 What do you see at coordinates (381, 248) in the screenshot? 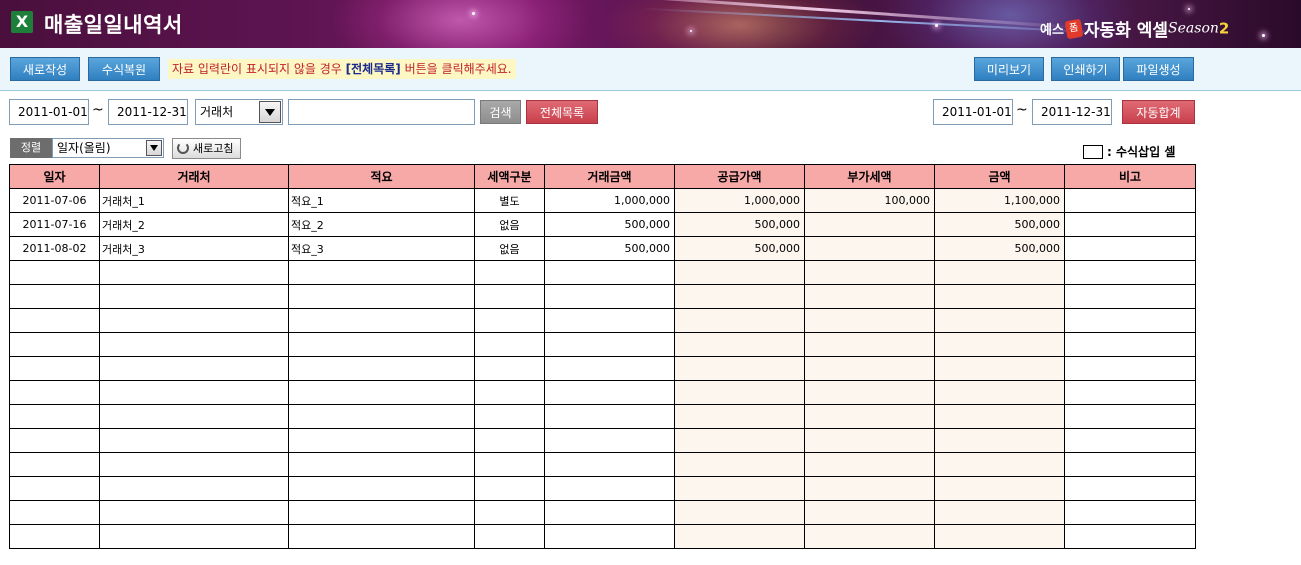
I see `summary-cell: 적요_3` at bounding box center [381, 248].